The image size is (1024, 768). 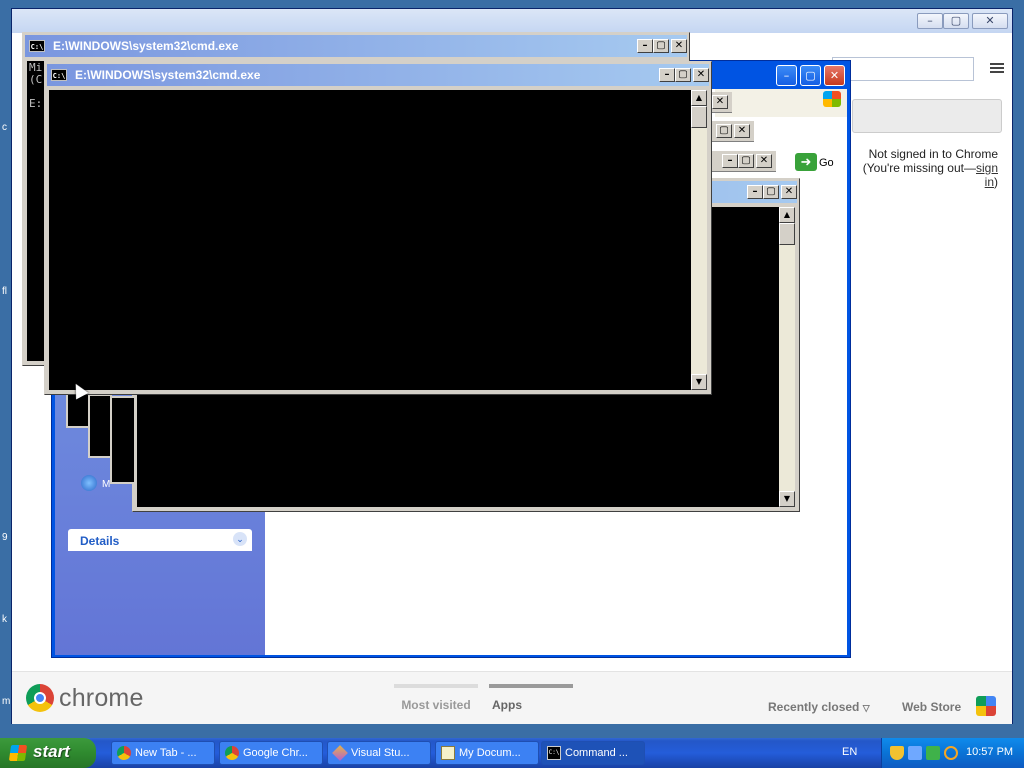 I want to click on web-store-link: Web Store, so click(x=931, y=707).